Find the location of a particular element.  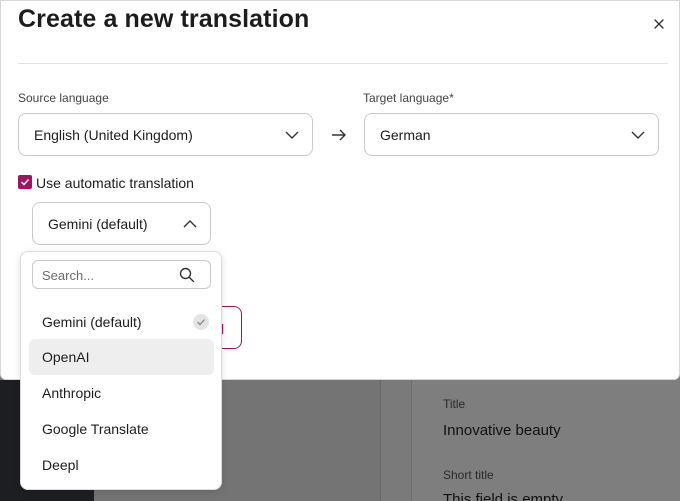

arrow-right-icon is located at coordinates (339, 135).